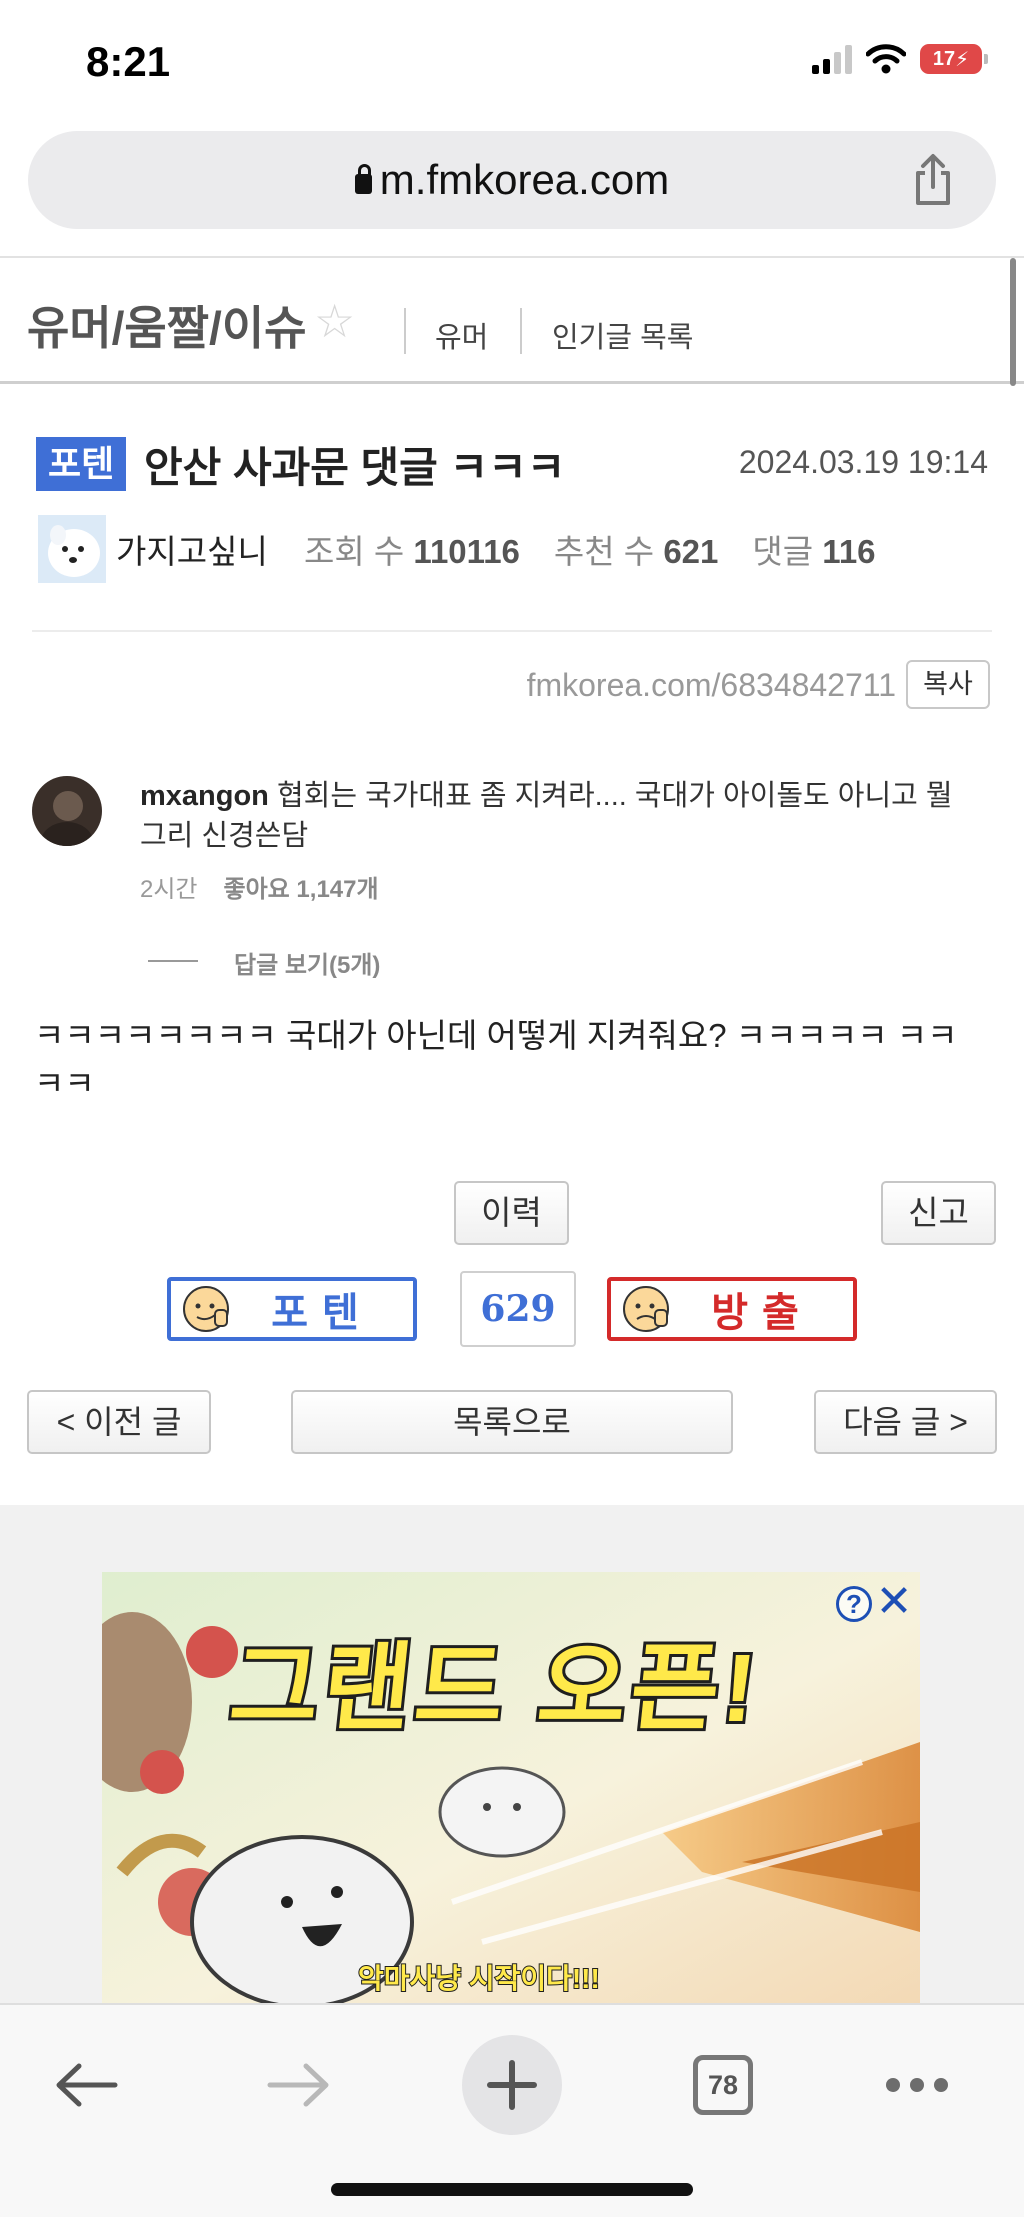 The width and height of the screenshot is (1024, 2217). What do you see at coordinates (691, 551) in the screenshot?
I see `recommend-count: 621` at bounding box center [691, 551].